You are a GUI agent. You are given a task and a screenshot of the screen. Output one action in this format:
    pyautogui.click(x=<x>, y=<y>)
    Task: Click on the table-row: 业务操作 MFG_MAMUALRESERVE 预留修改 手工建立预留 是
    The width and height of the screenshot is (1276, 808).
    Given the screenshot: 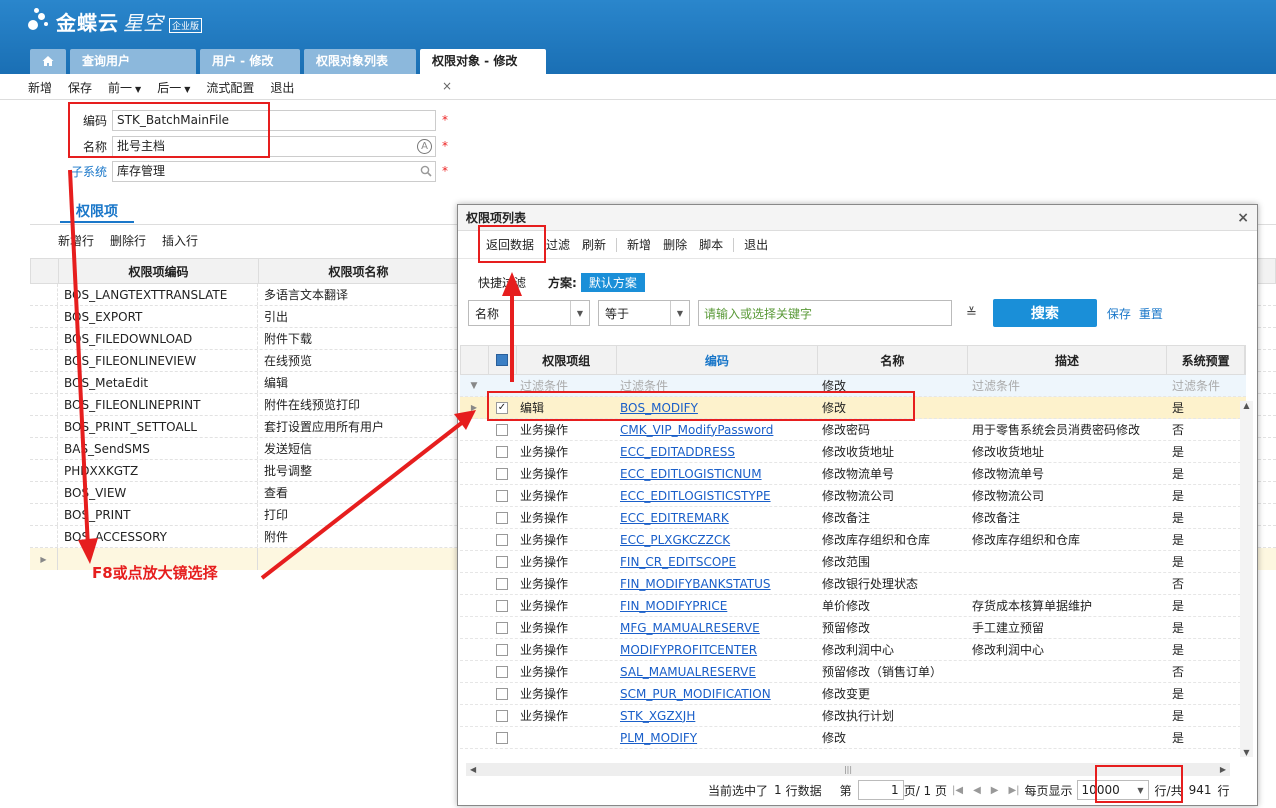 What is the action you would take?
    pyautogui.click(x=853, y=628)
    